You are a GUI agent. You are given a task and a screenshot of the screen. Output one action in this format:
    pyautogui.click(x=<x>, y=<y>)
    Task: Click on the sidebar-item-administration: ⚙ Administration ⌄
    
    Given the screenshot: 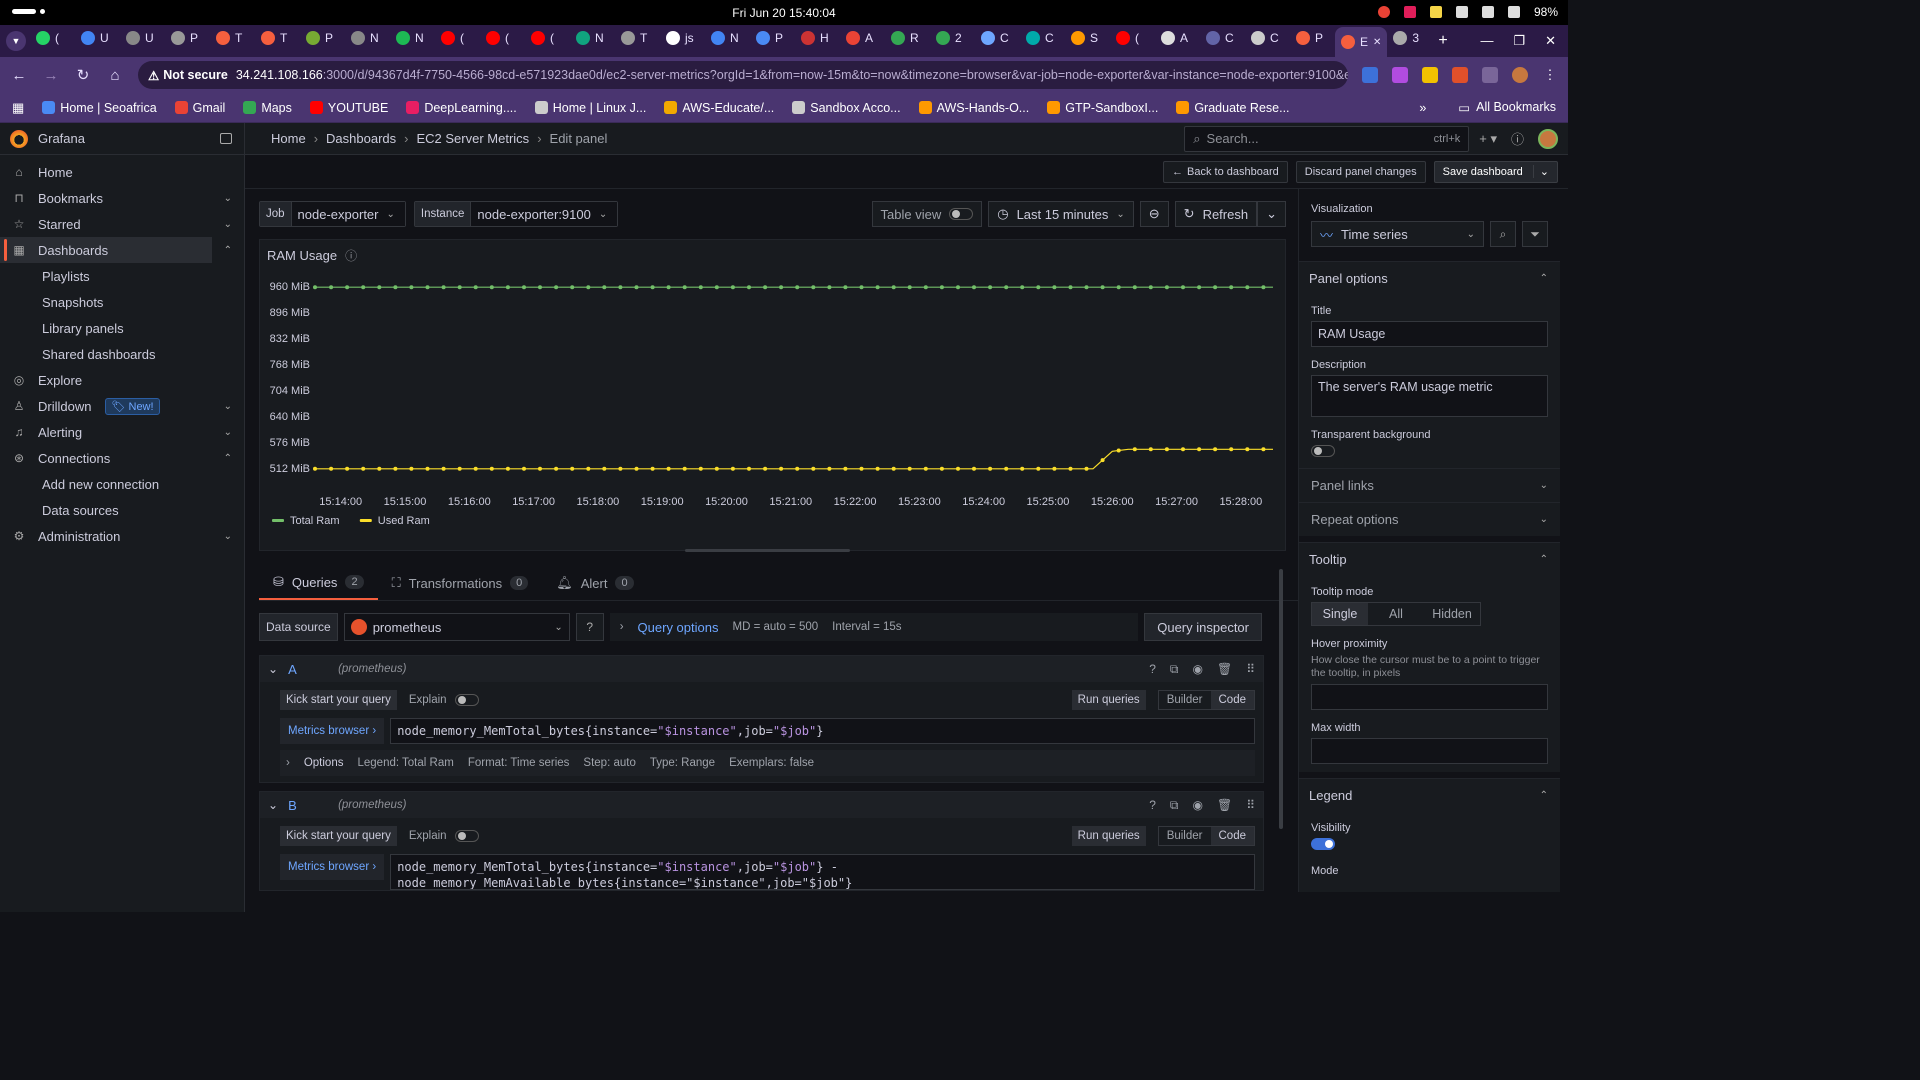 What is the action you would take?
    pyautogui.click(x=122, y=536)
    